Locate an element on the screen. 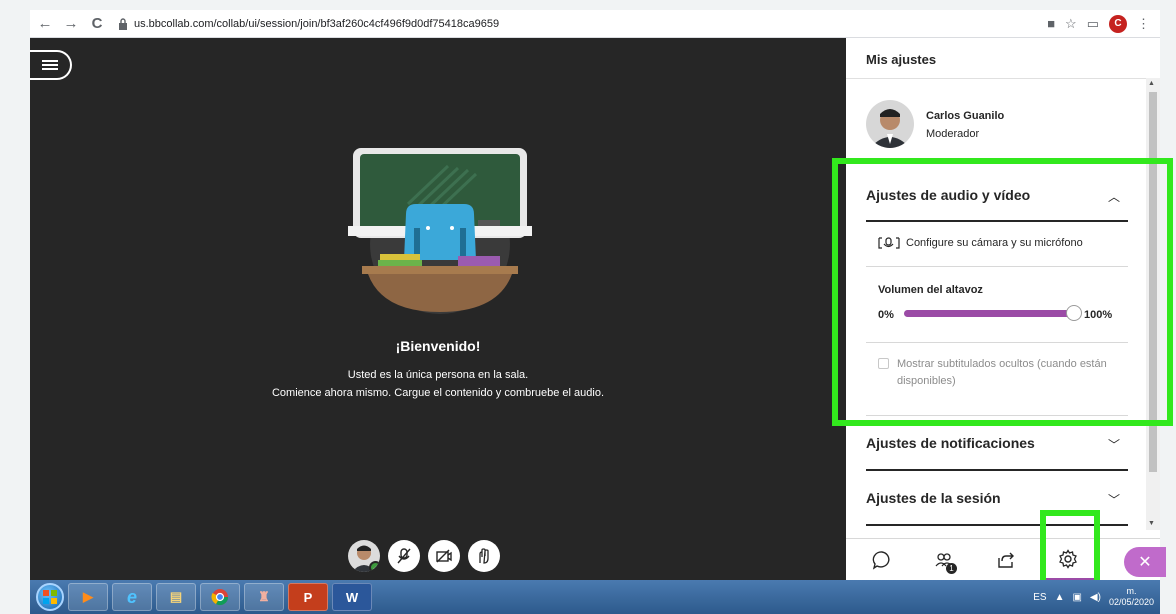  hamburger-icon is located at coordinates (50, 65).